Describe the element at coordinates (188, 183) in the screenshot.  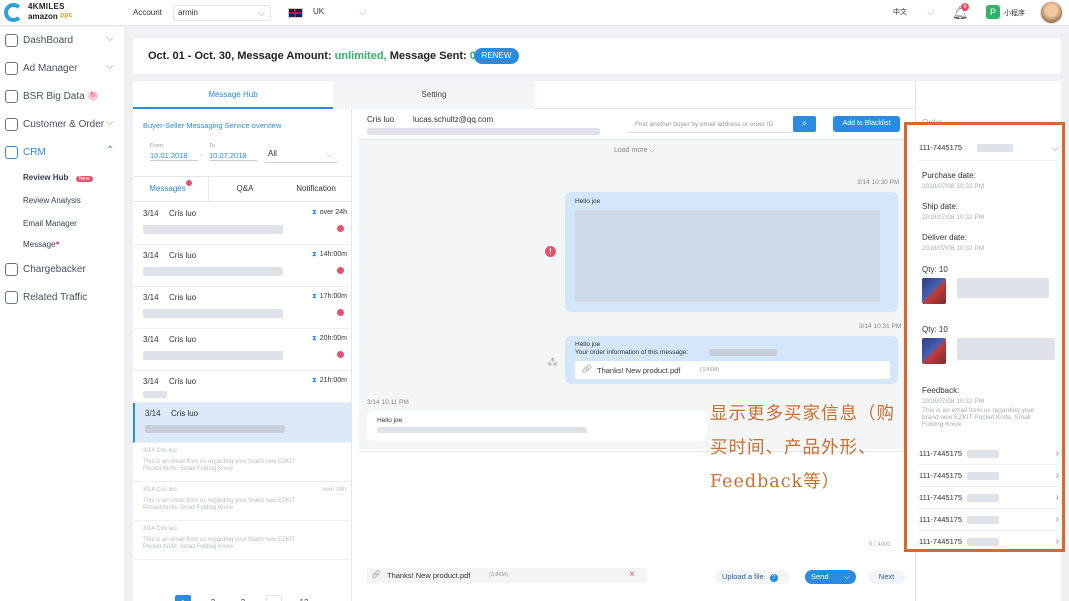
I see `unread-dot-icon` at that location.